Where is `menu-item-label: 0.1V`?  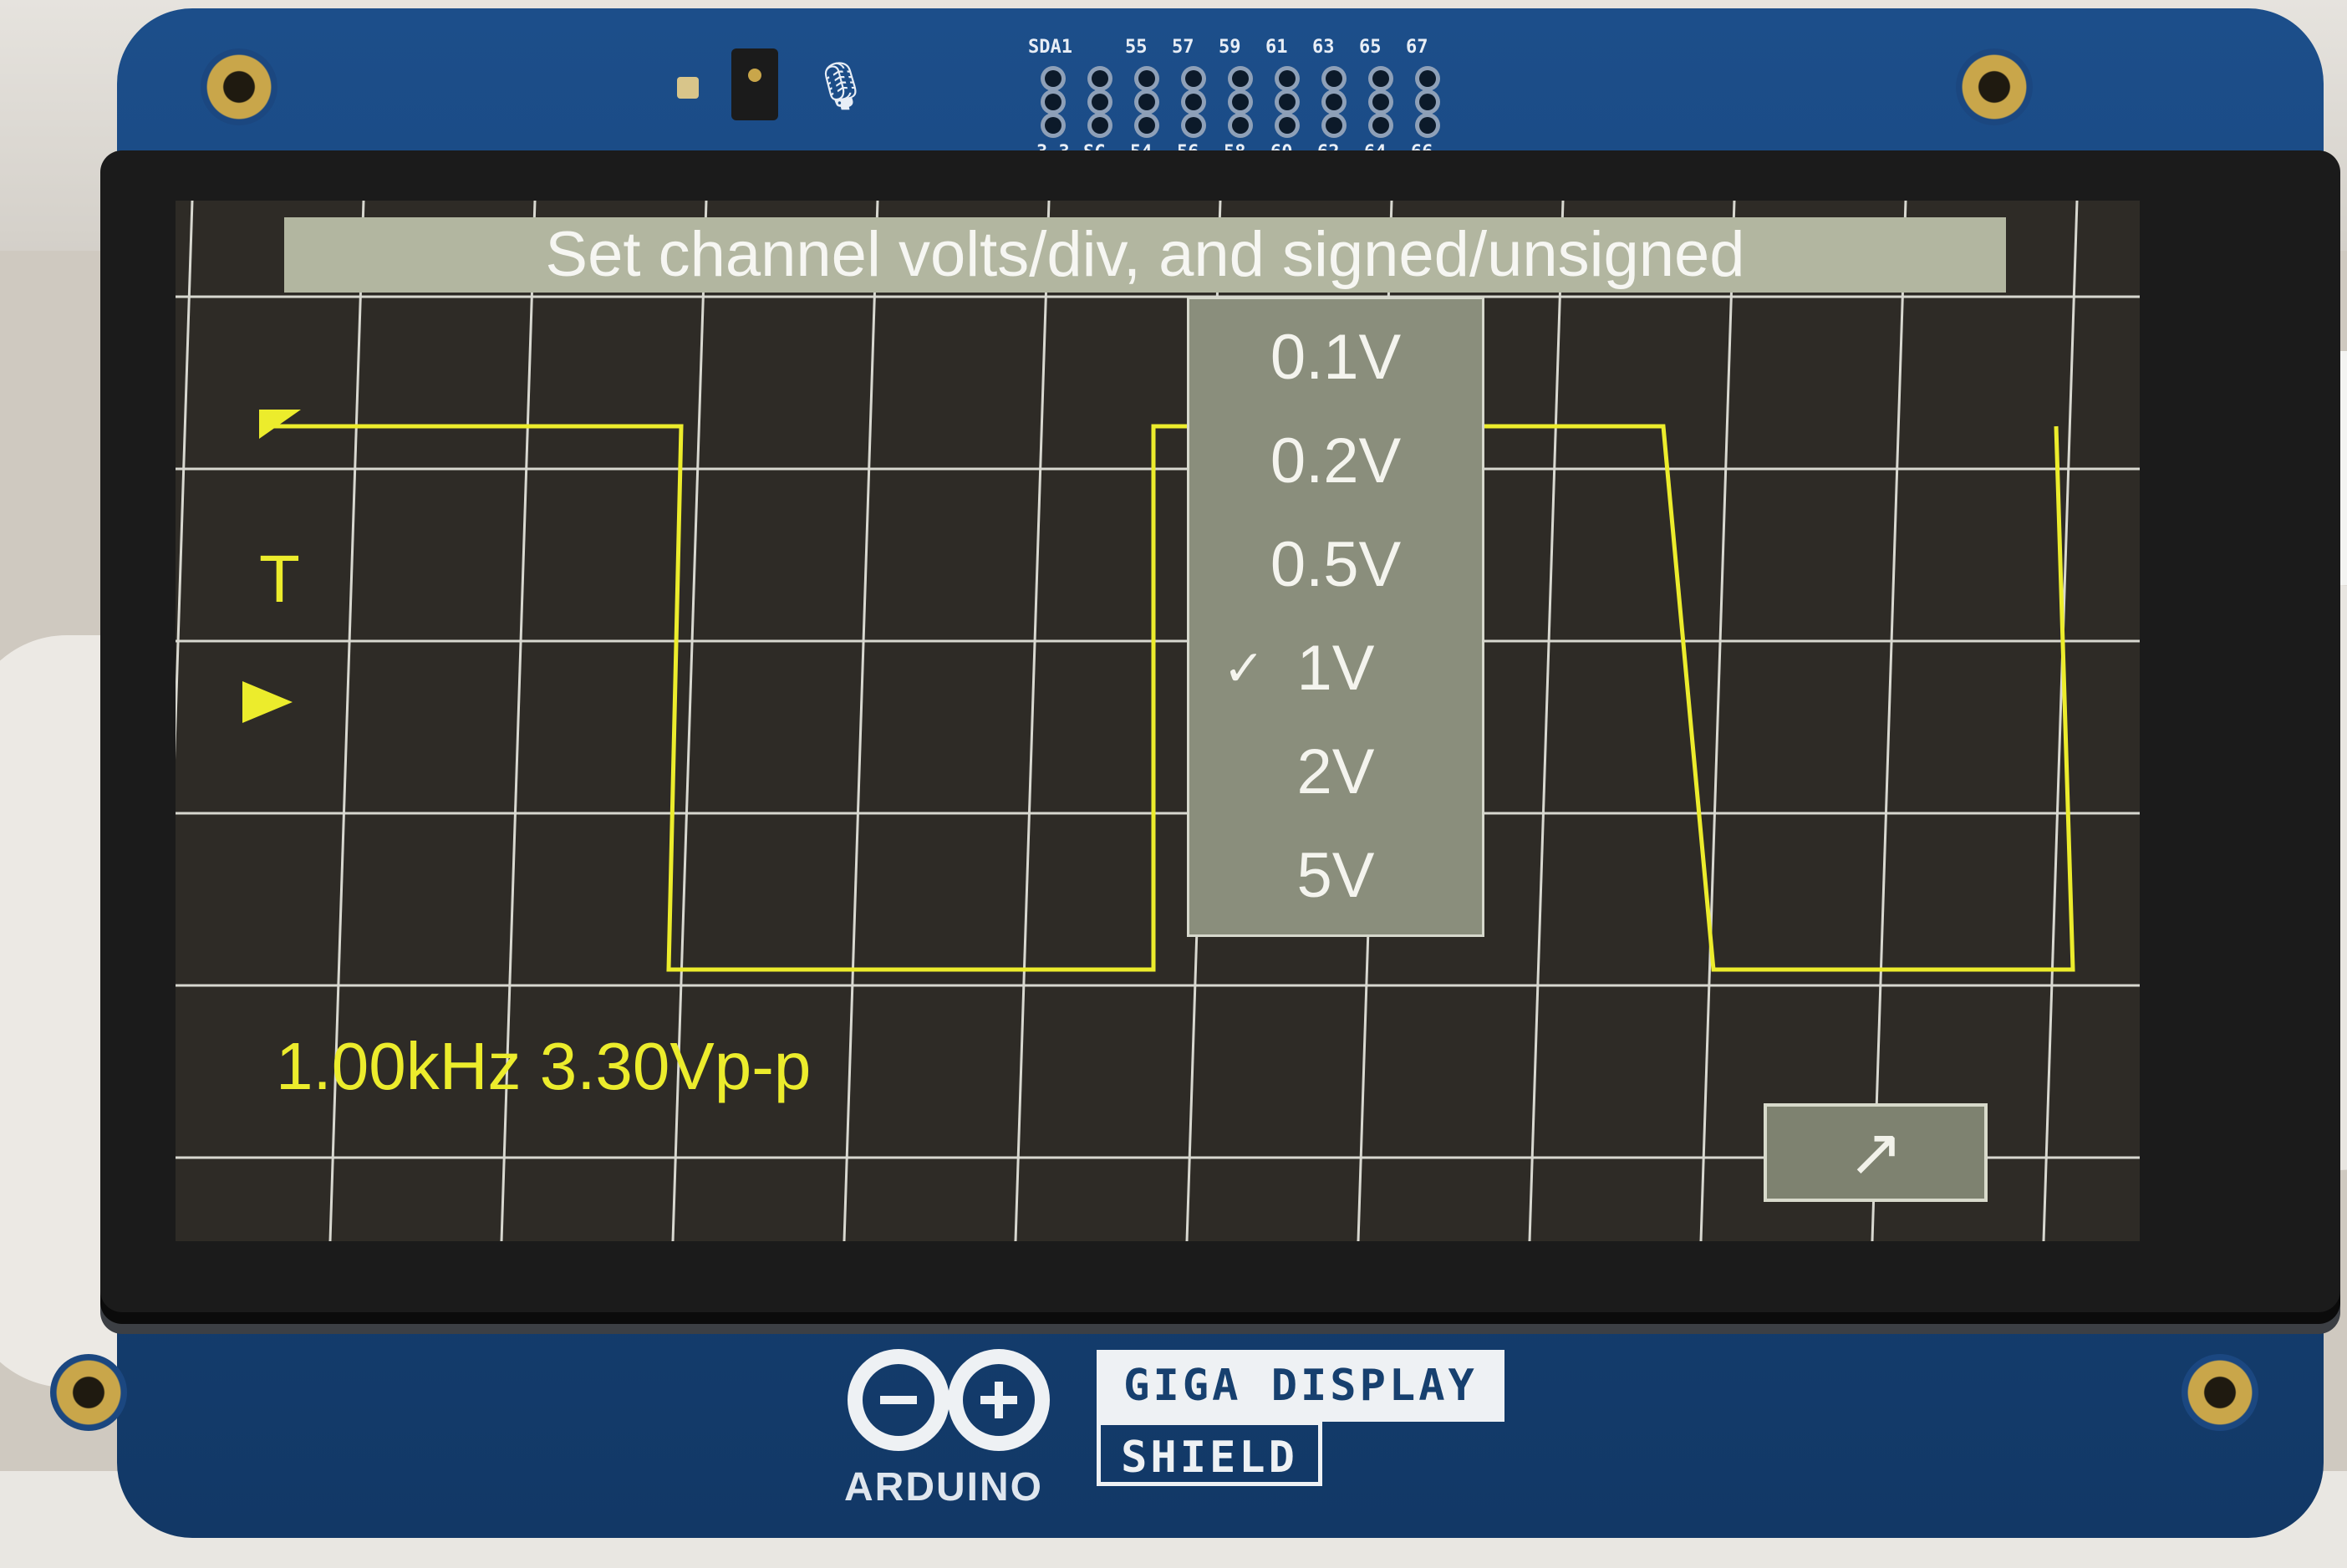 menu-item-label: 0.1V is located at coordinates (1336, 357).